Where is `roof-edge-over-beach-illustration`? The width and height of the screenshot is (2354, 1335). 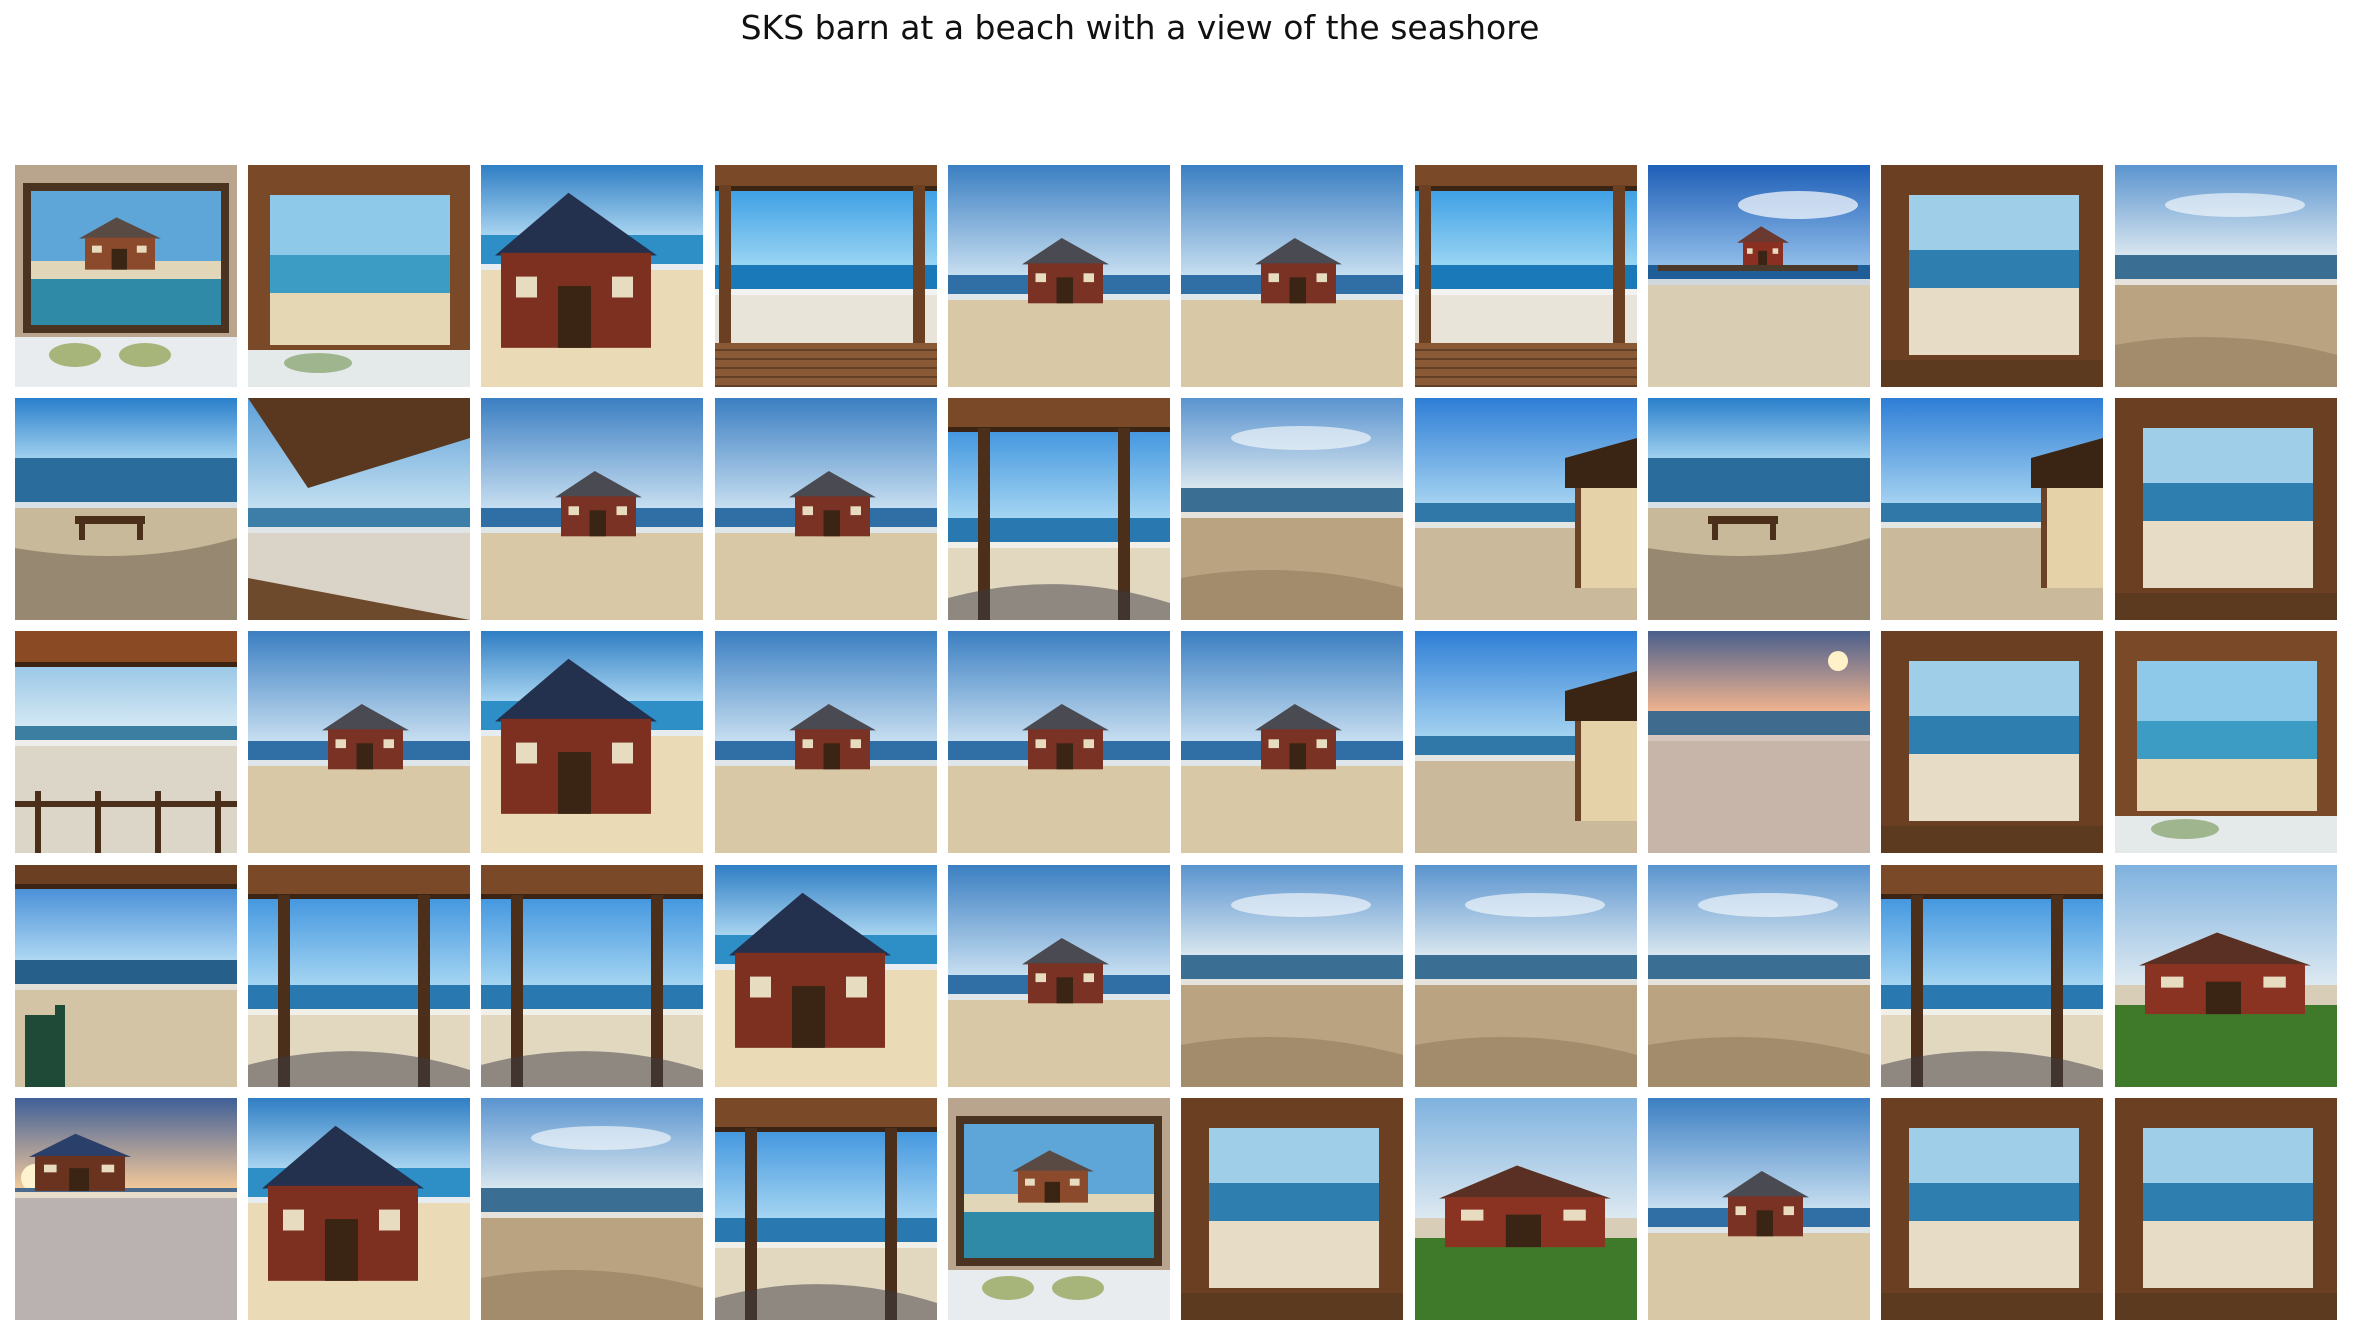
roof-edge-over-beach-illustration is located at coordinates (359, 509).